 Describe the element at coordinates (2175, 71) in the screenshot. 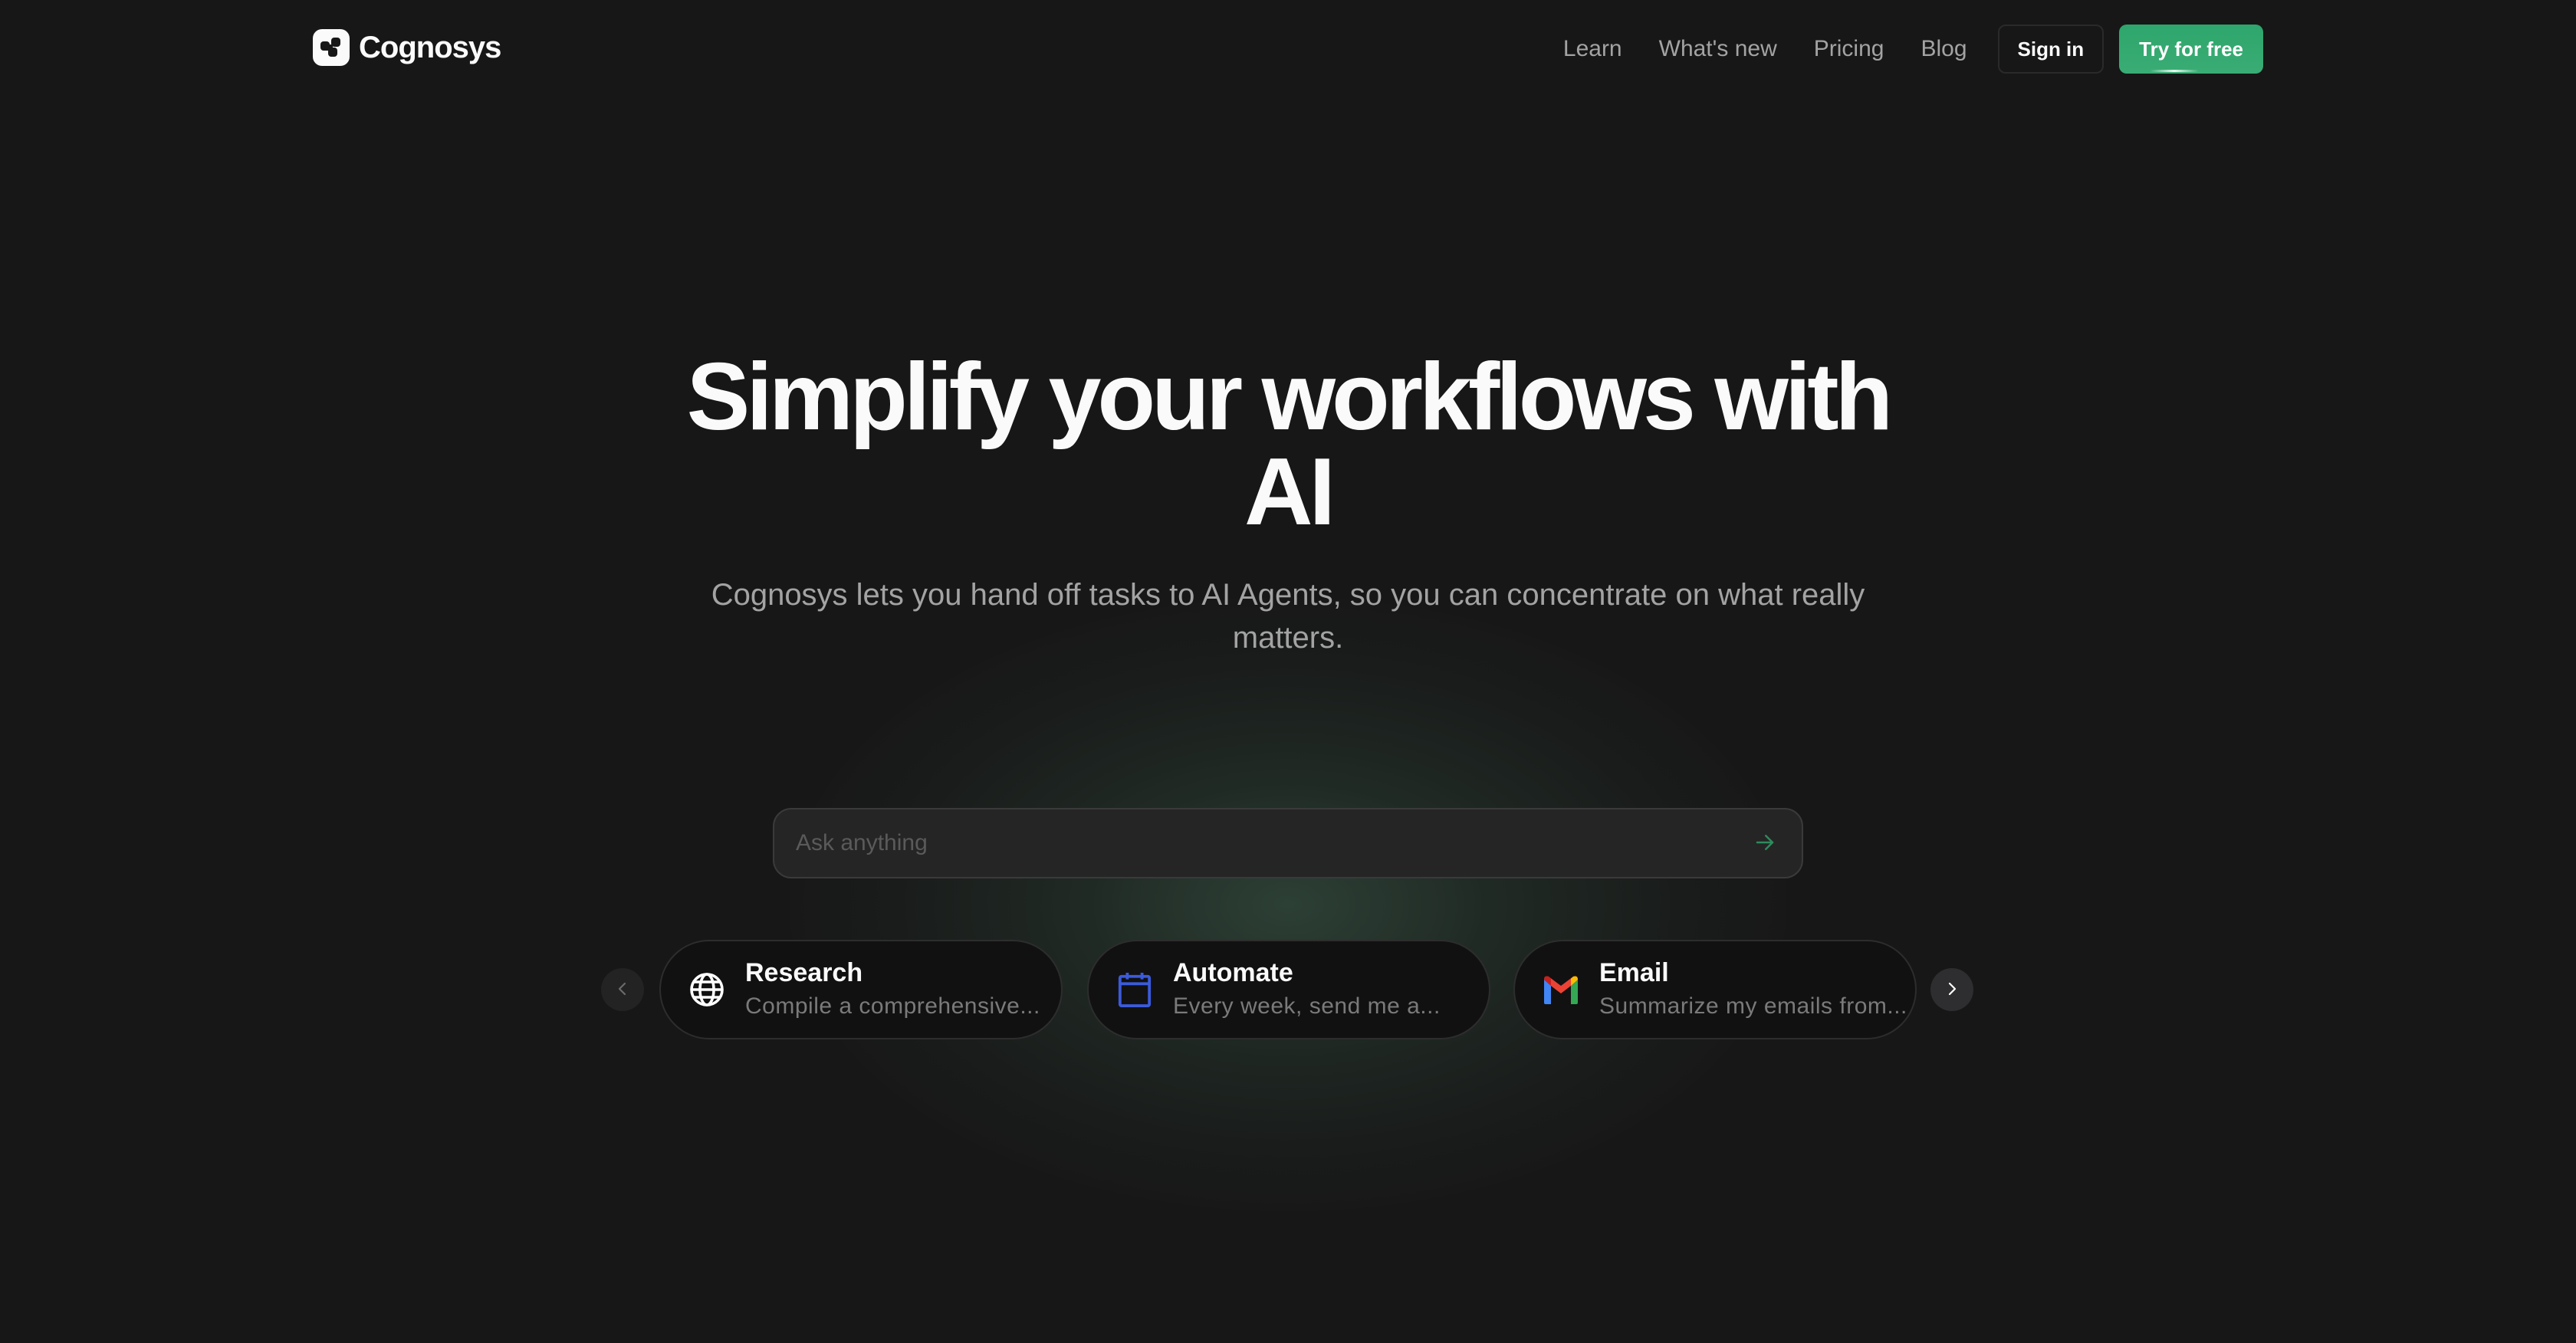

I see `button-shine` at that location.